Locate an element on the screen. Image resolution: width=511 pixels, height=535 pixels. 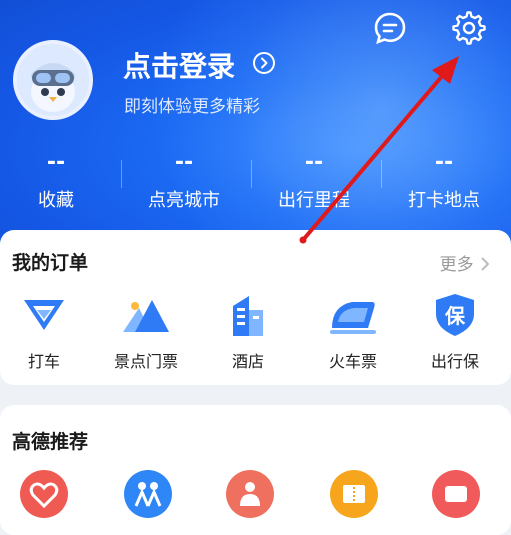
message-icon is located at coordinates (390, 28).